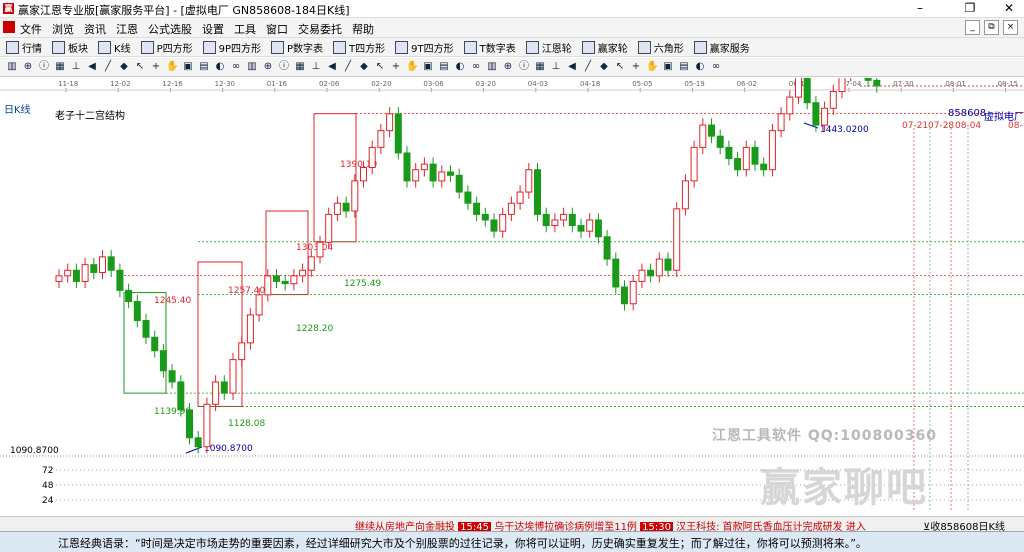  What do you see at coordinates (660, 47) in the screenshot?
I see `toolbar-button-11: 六角形` at bounding box center [660, 47].